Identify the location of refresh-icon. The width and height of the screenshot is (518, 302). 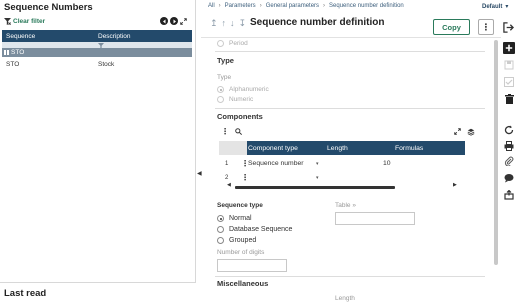
(509, 130).